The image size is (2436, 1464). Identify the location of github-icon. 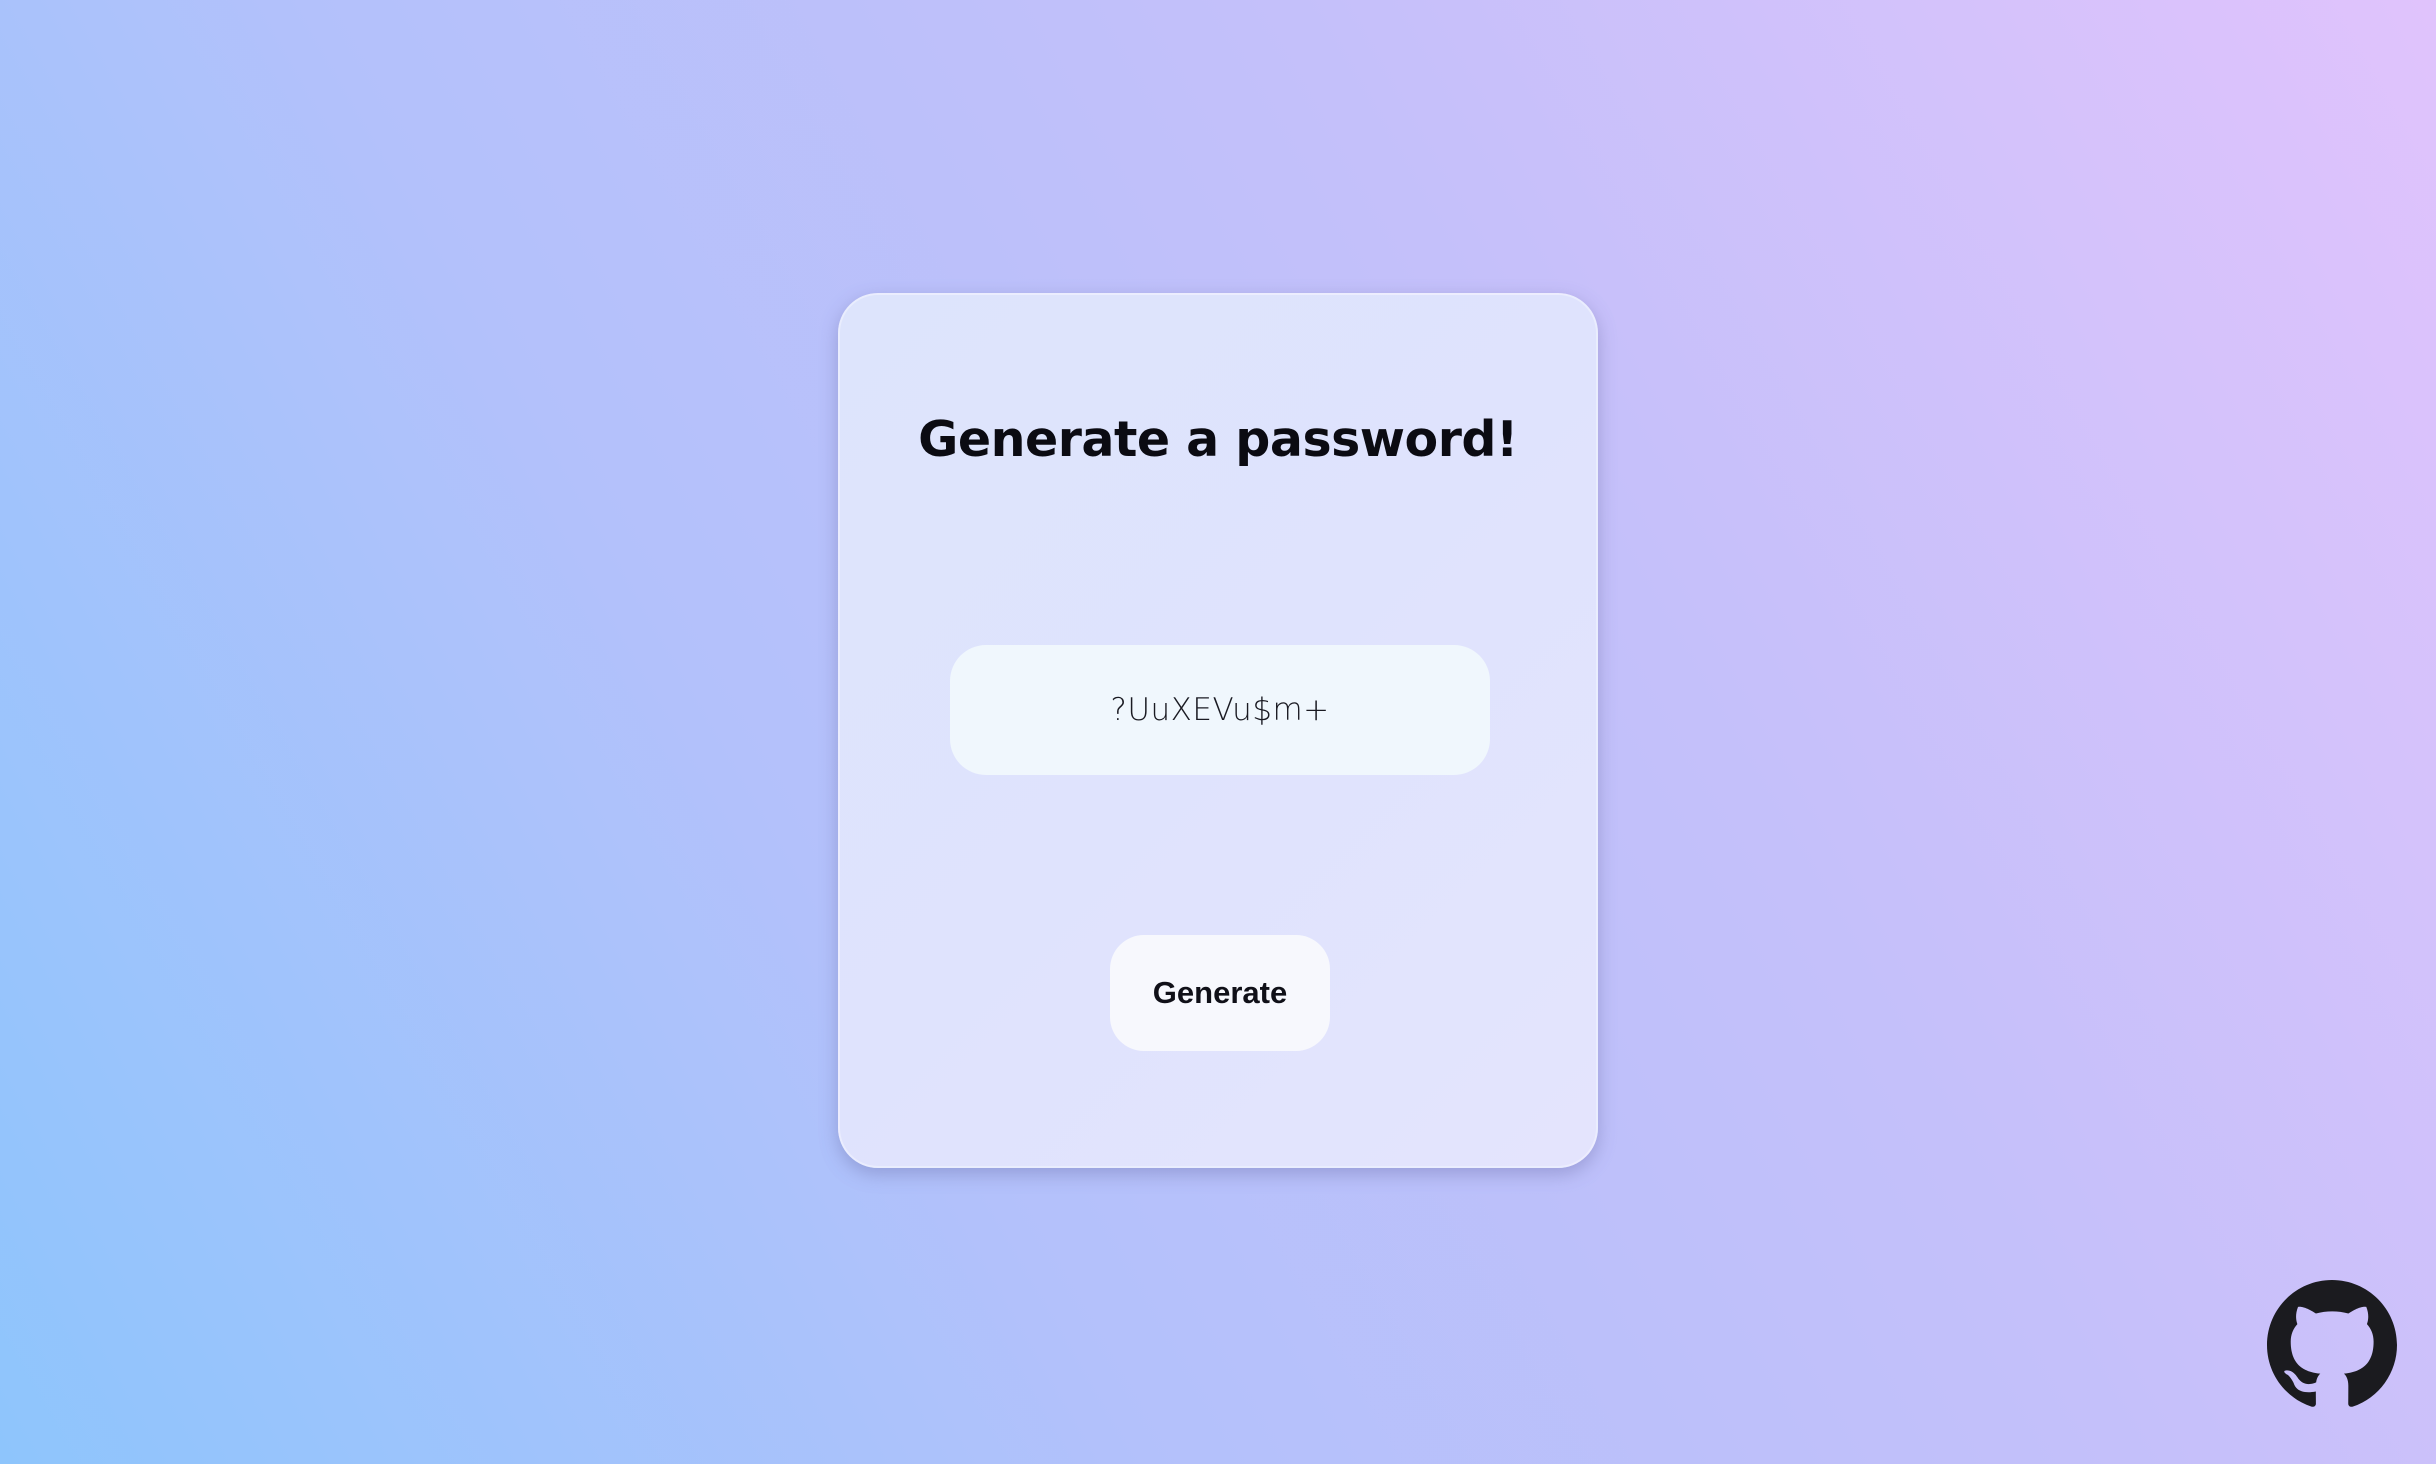
(2332, 1343).